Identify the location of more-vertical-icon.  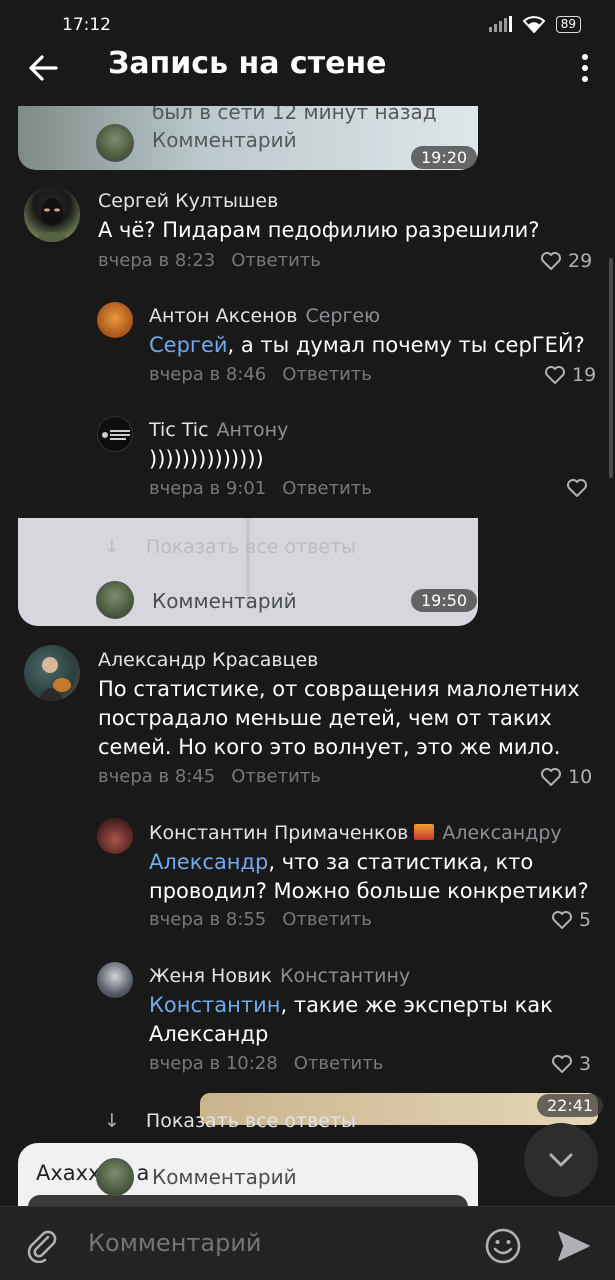
(585, 68).